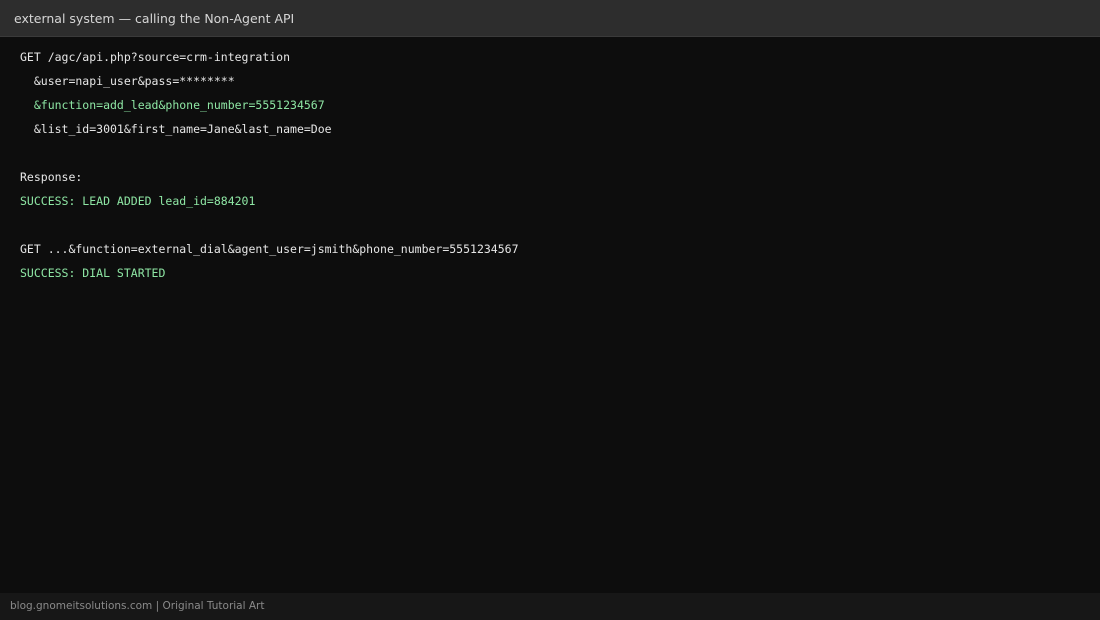  I want to click on terminal-line-request: GET /agc/api.php?source=crm-integration, so click(155, 57).